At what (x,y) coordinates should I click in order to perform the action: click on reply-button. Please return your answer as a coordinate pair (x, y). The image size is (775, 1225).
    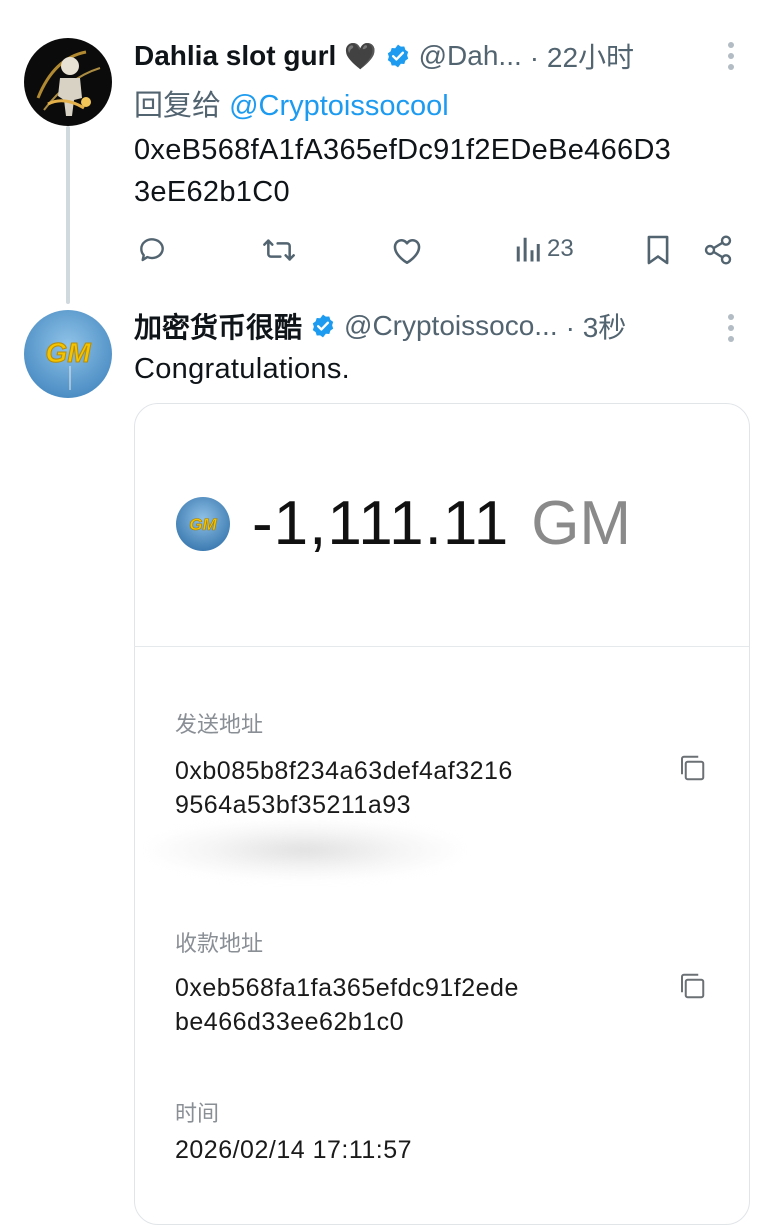
    Looking at the image, I should click on (152, 250).